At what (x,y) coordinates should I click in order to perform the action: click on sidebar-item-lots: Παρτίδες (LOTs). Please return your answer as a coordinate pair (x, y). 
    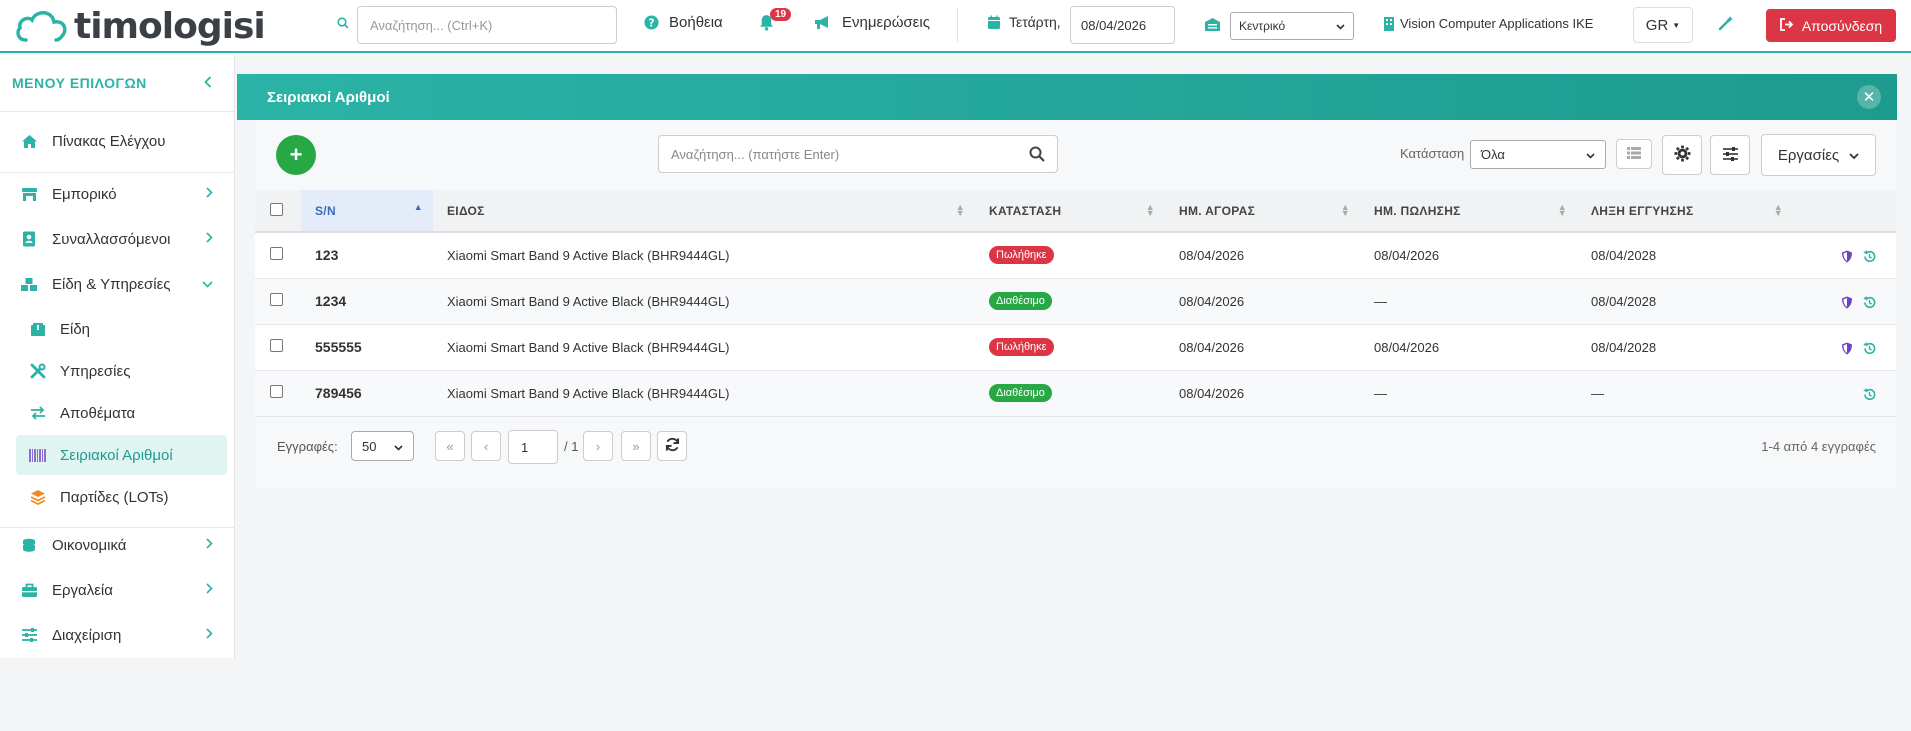
    Looking at the image, I should click on (121, 497).